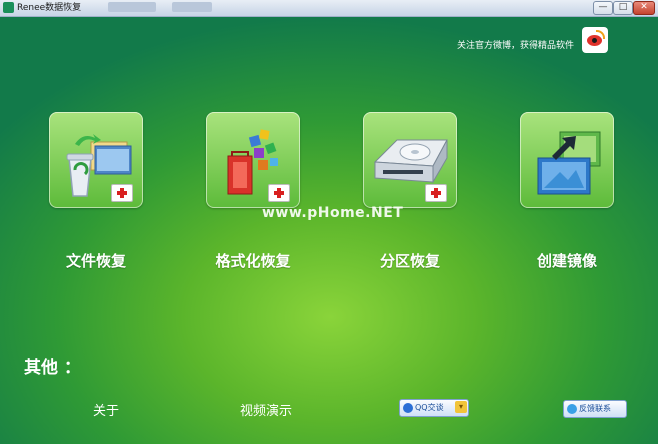  Describe the element at coordinates (603, 8) in the screenshot. I see `minimize-button: —` at that location.